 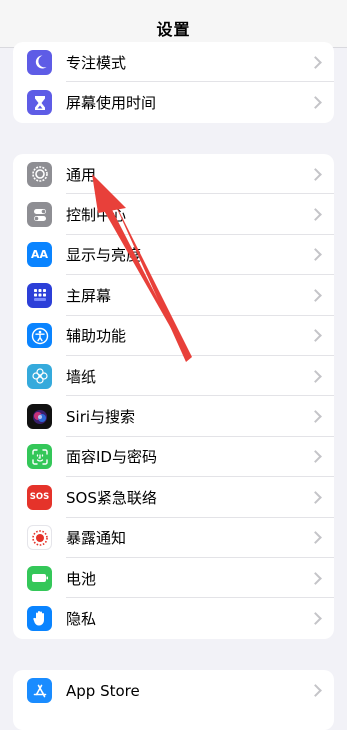 I want to click on sos-icon: SOS, so click(x=39, y=497).